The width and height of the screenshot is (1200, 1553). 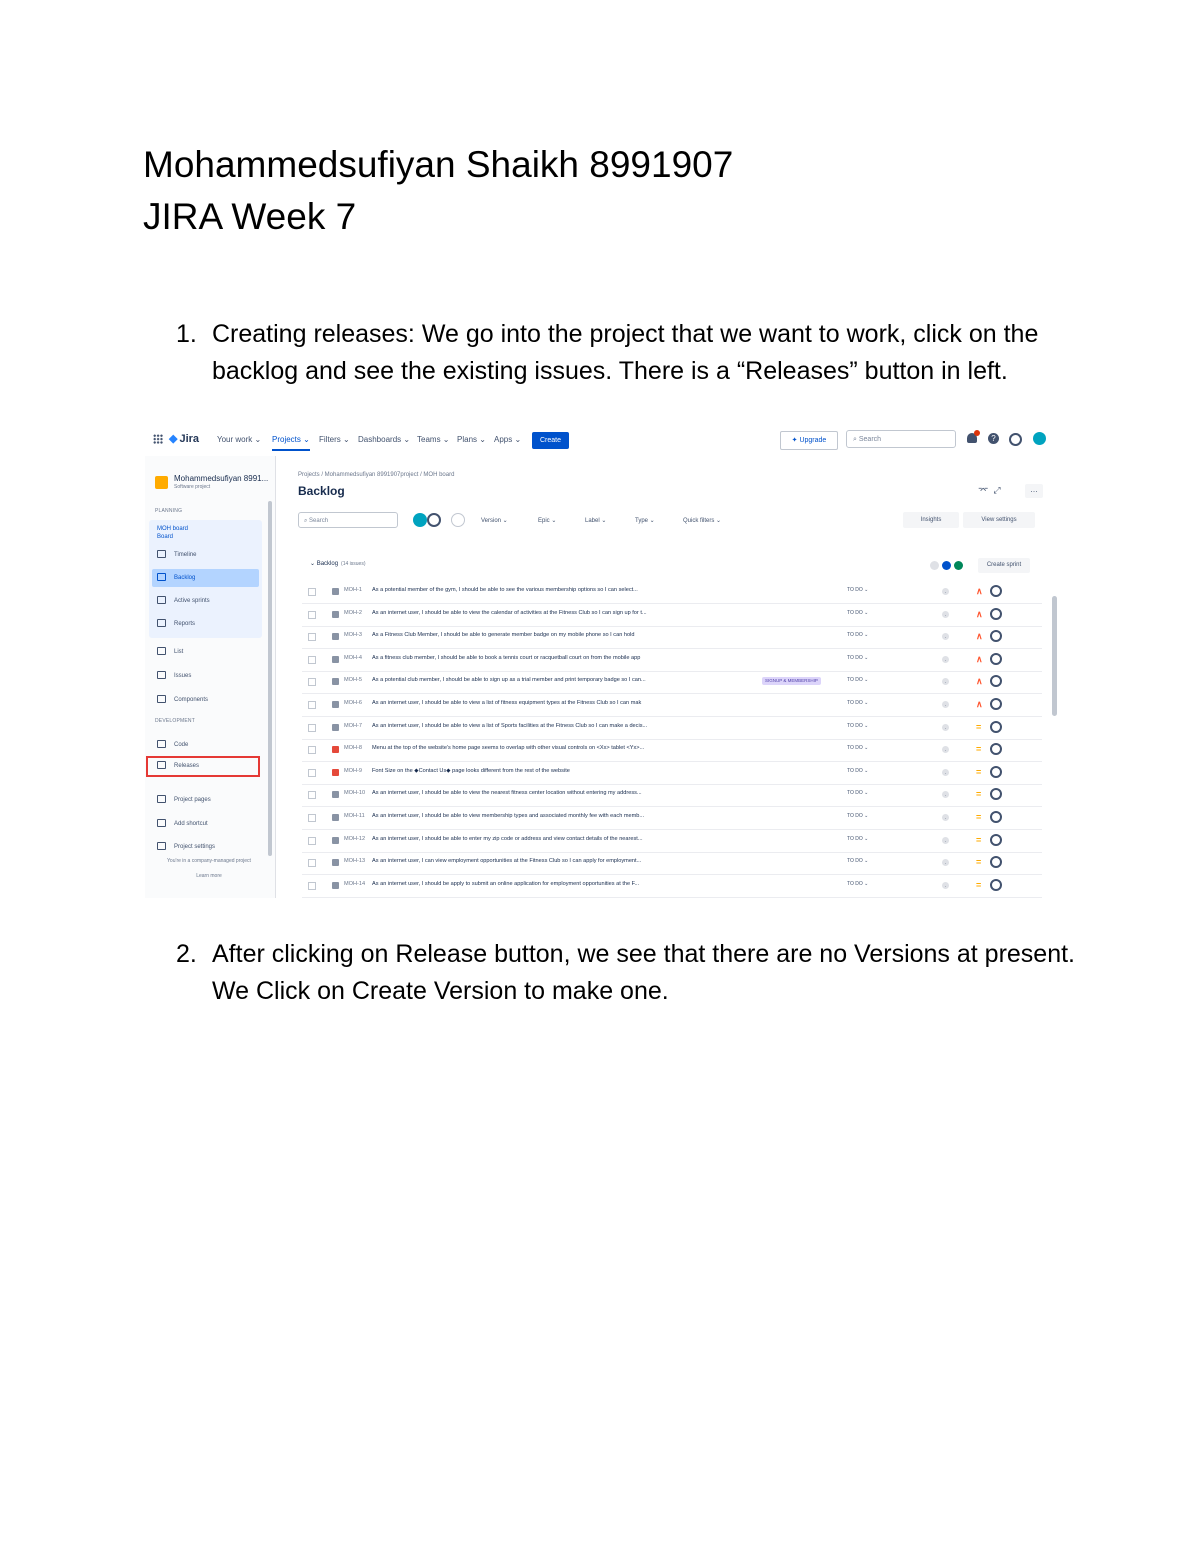 What do you see at coordinates (353, 613) in the screenshot?
I see `issue-key: MOH-2` at bounding box center [353, 613].